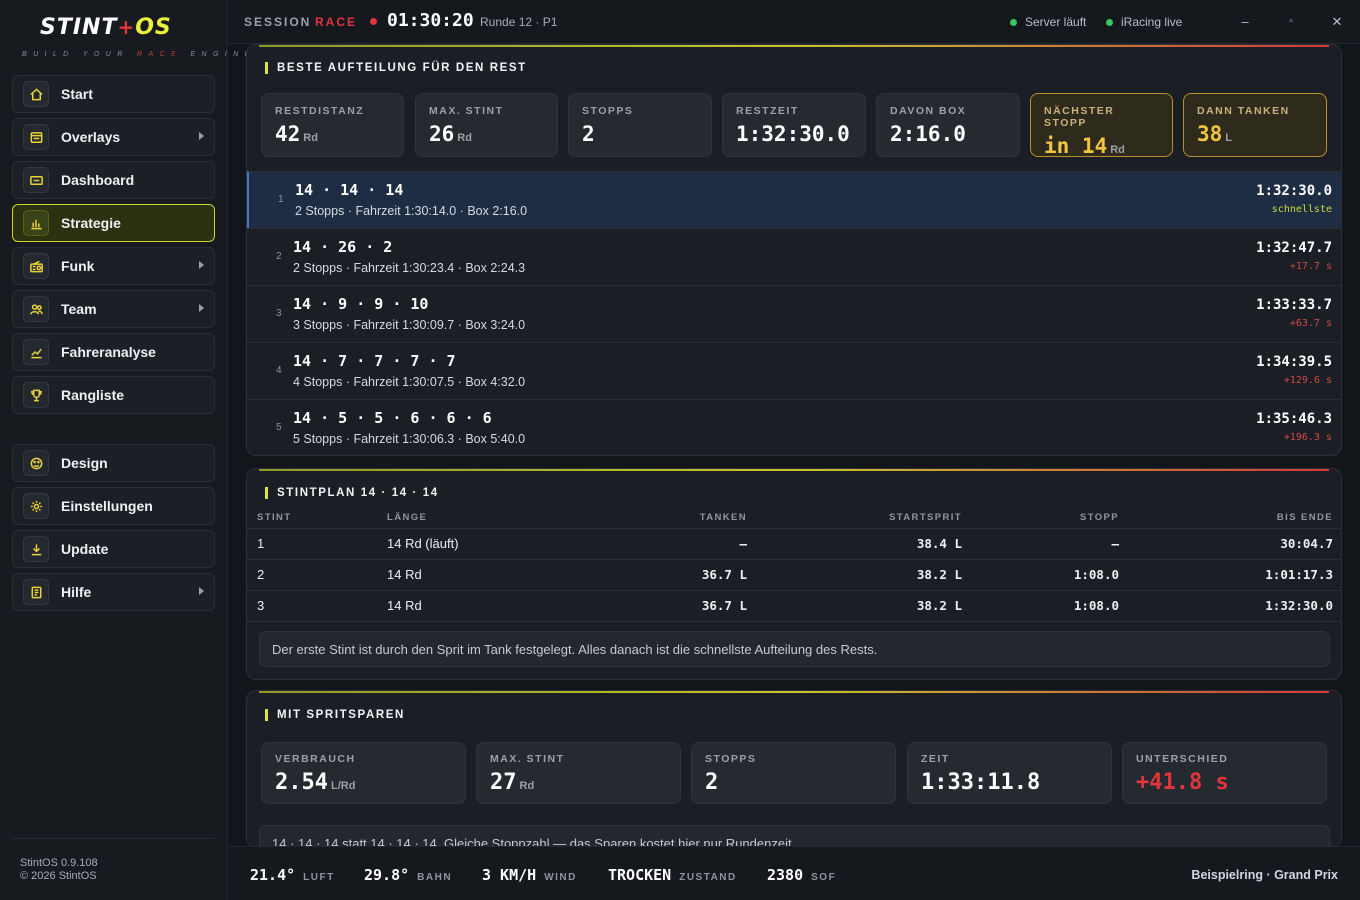 Image resolution: width=1360 pixels, height=900 pixels. Describe the element at coordinates (450, 134) in the screenshot. I see `stat-value: 26 Rd` at that location.